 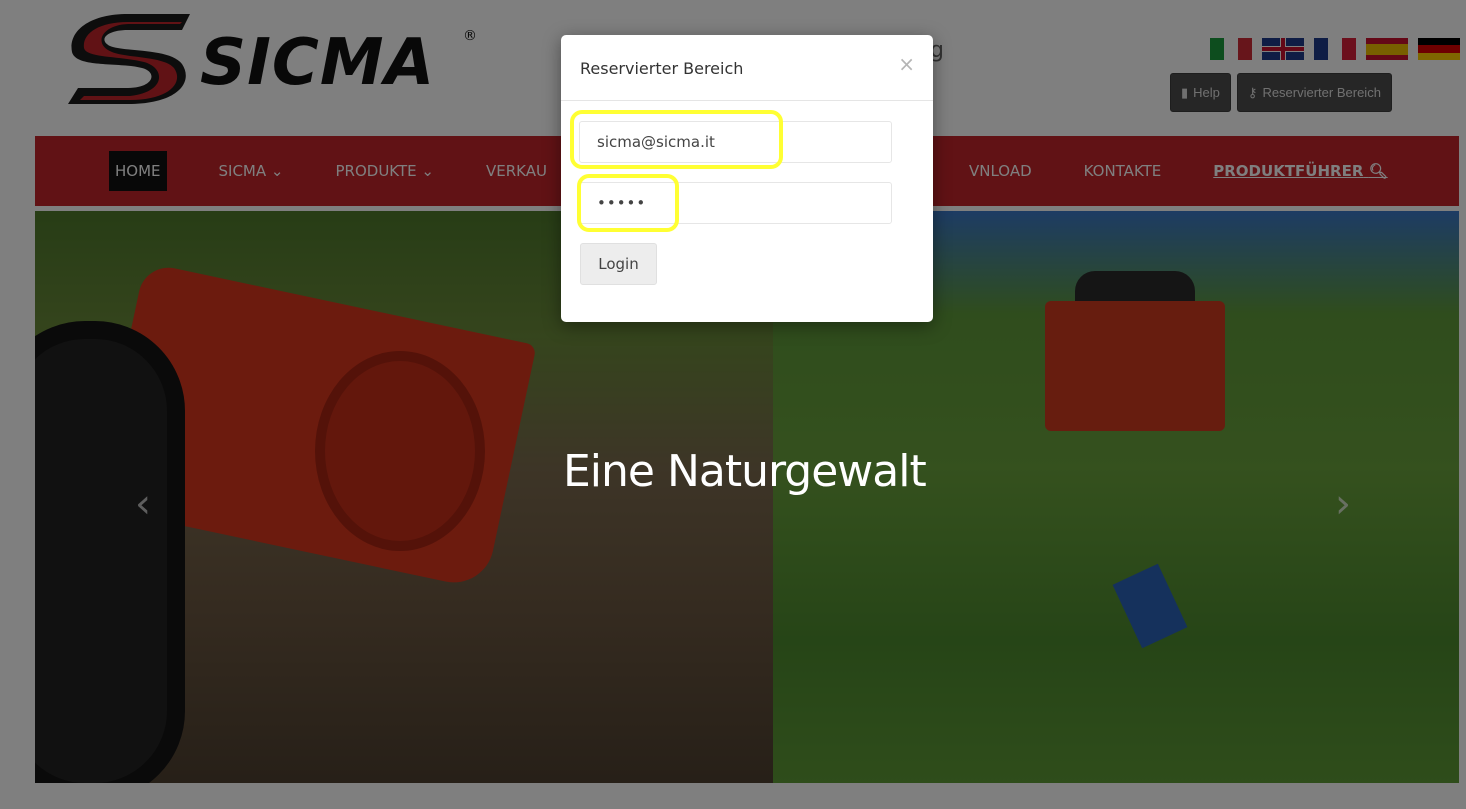 I want to click on password-highlight-annotation, so click(x=628, y=203).